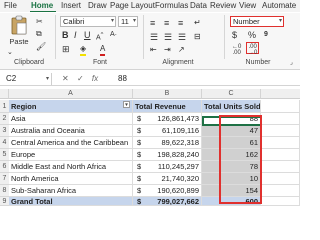 This screenshot has width=320, height=240. Describe the element at coordinates (168, 37) in the screenshot. I see `align-center-icon: ☰` at that location.